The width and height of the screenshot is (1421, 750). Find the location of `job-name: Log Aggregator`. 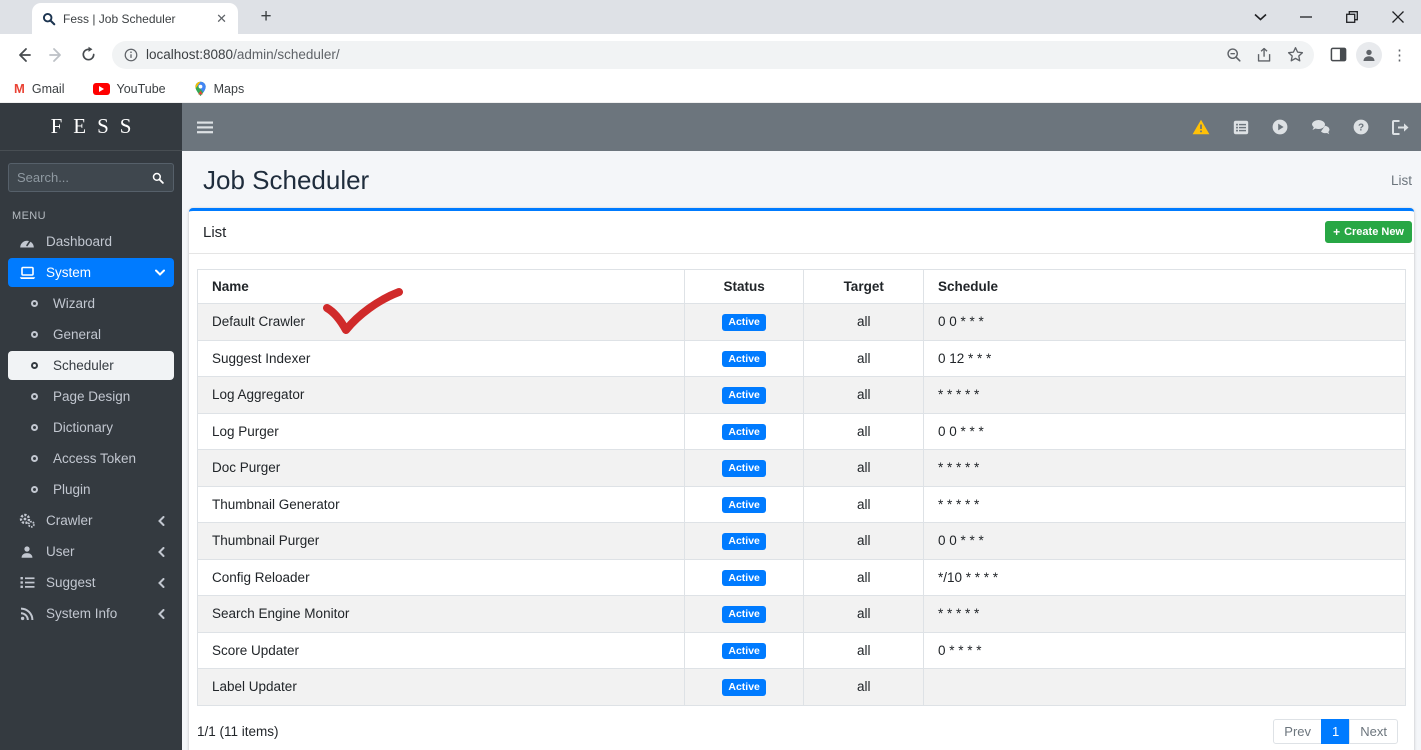

job-name: Log Aggregator is located at coordinates (441, 395).